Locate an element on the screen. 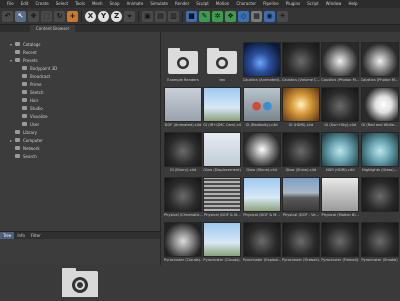 Image resolution: width=400 pixels, height=301 pixels. light-icon: ☀ is located at coordinates (282, 16).